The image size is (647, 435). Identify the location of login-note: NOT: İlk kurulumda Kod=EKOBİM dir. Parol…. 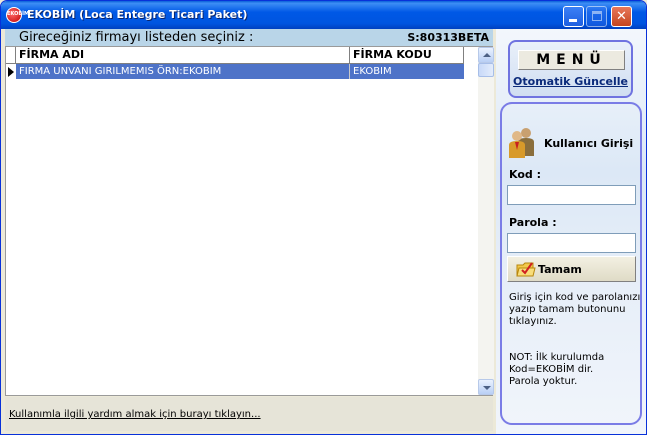
(557, 369).